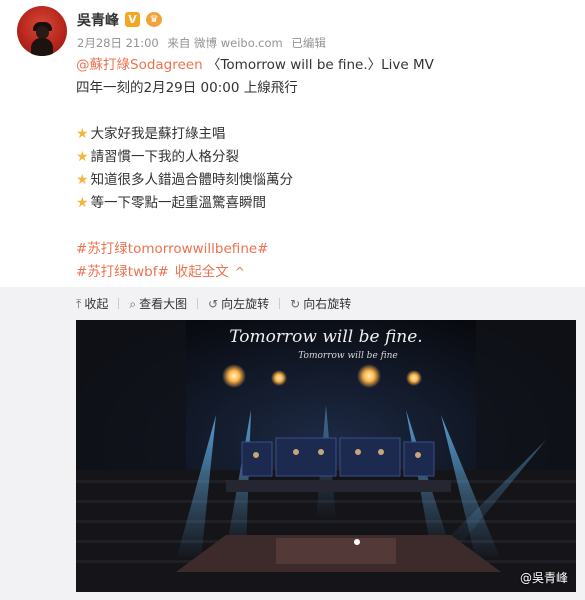 Image resolution: width=585 pixels, height=600 pixels. What do you see at coordinates (133, 304) in the screenshot?
I see `magnifier-icon: ⌕` at bounding box center [133, 304].